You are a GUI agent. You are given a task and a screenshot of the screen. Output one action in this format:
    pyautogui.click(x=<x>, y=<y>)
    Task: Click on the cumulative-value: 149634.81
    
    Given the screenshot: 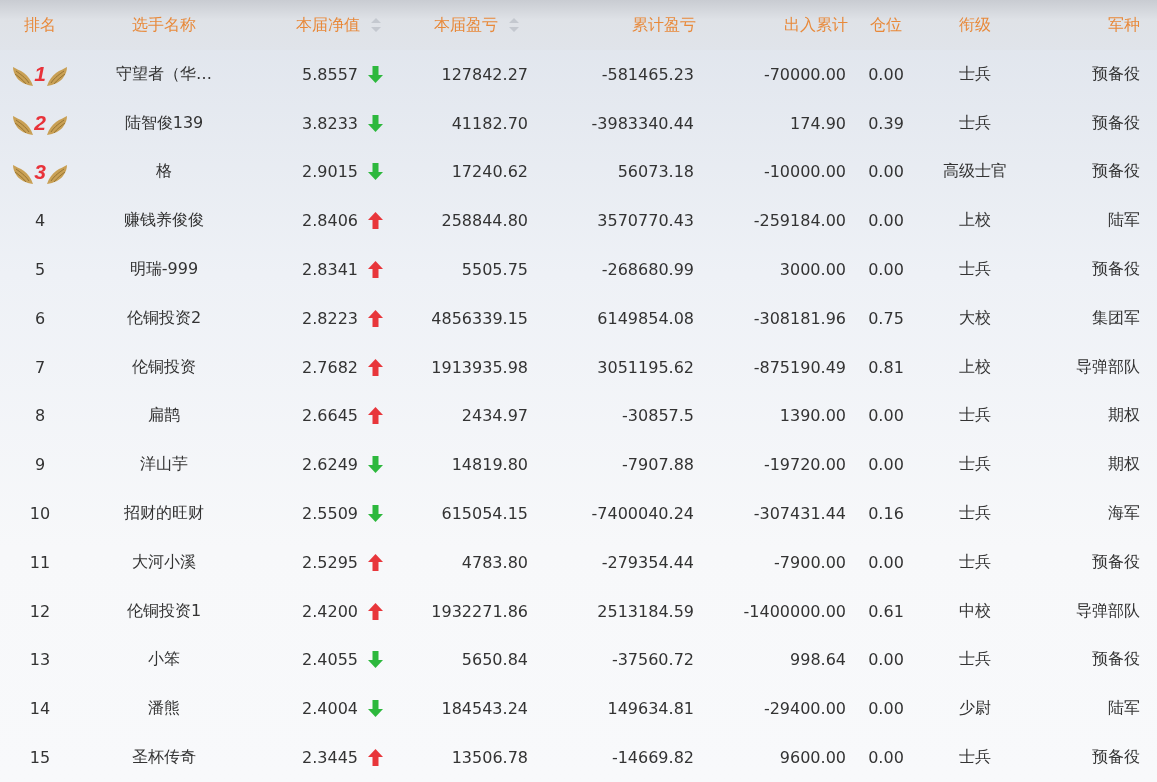 What is the action you would take?
    pyautogui.click(x=650, y=709)
    